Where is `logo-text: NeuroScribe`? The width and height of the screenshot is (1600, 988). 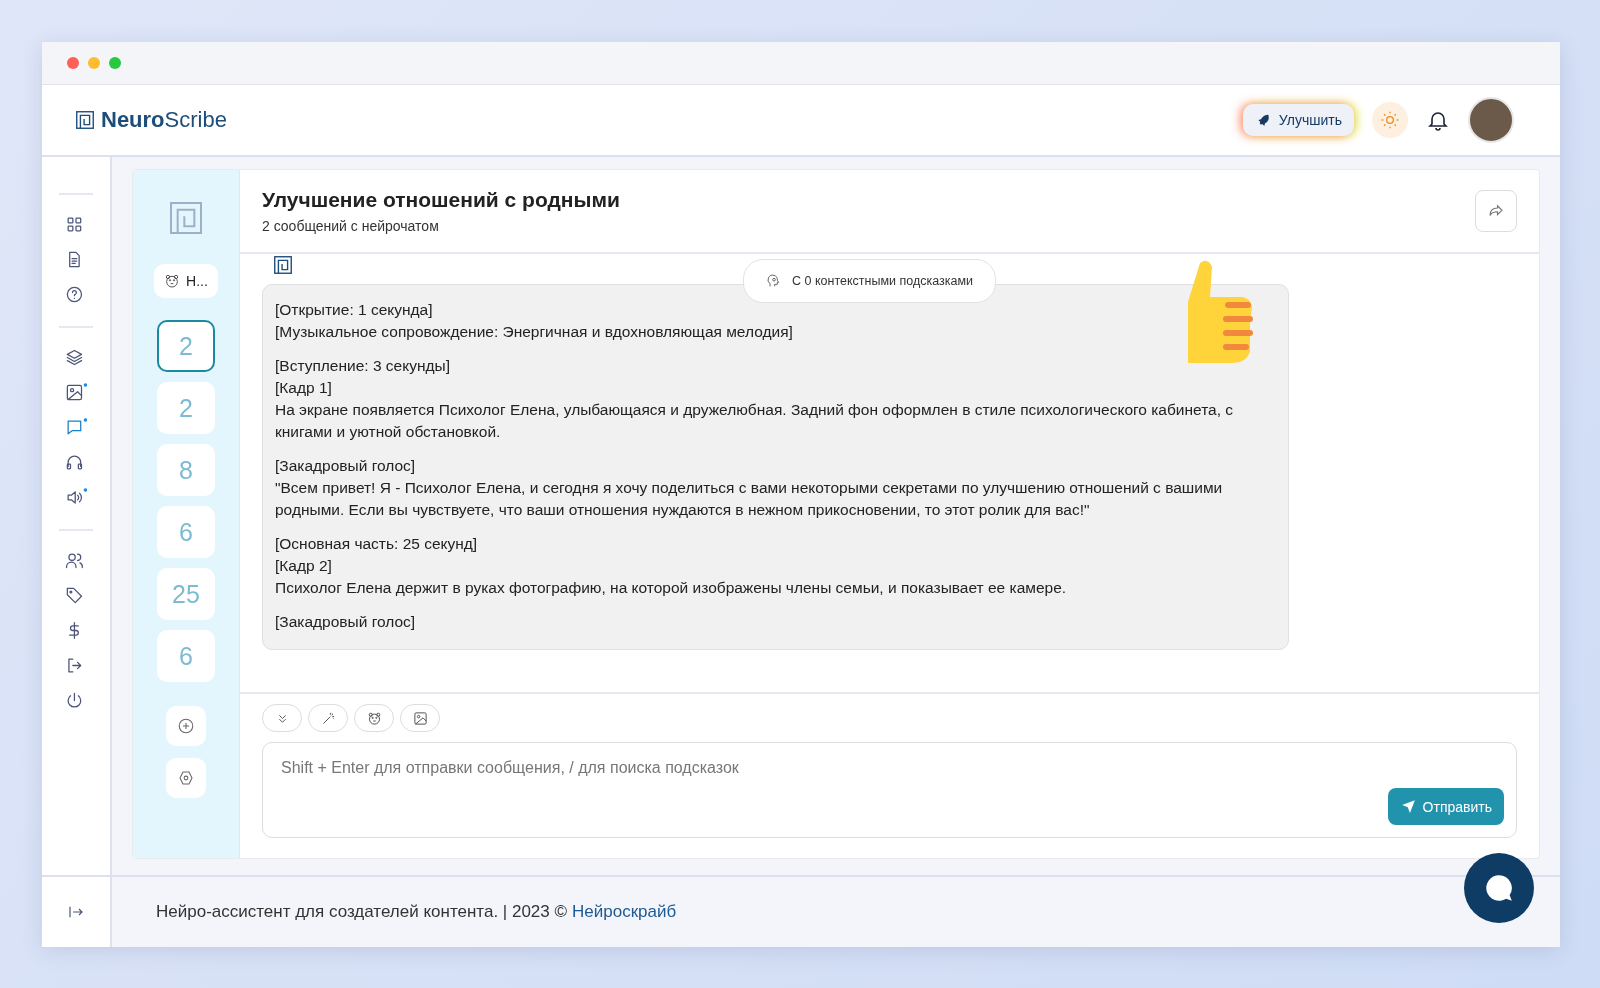
logo-text: NeuroScribe is located at coordinates (164, 120).